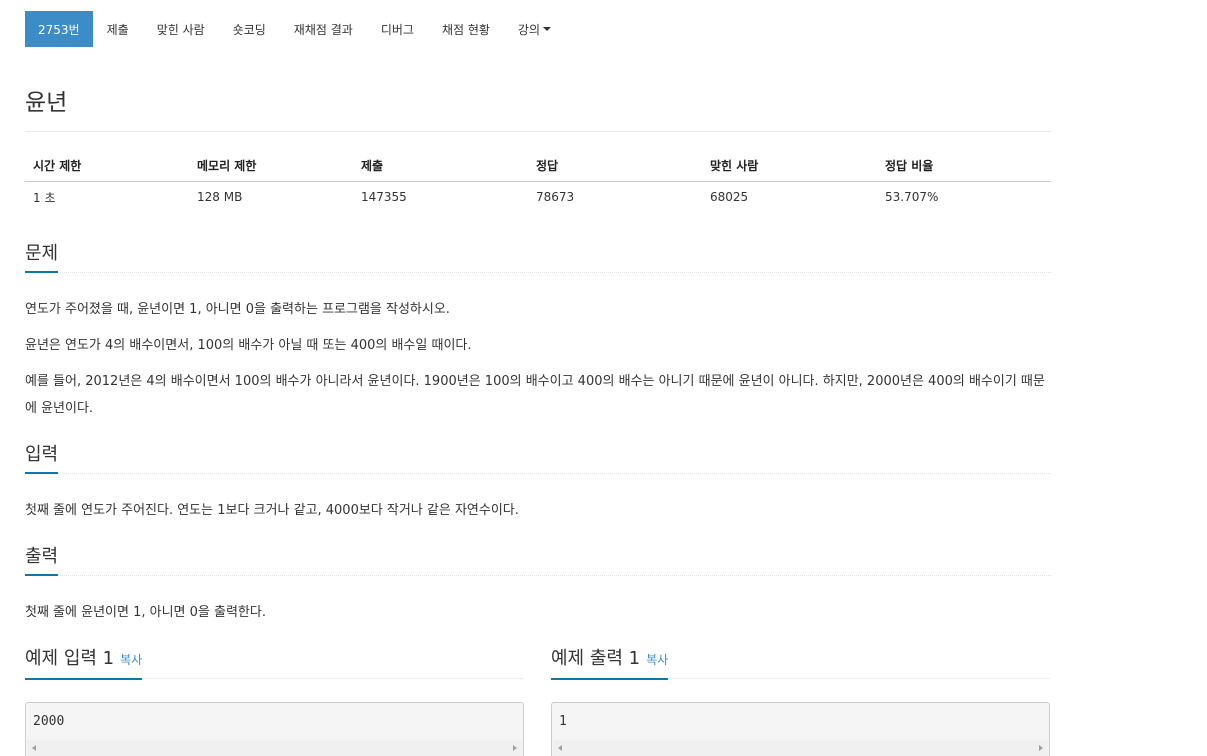 The image size is (1207, 756). I want to click on header-time-limit: 시간 제한, so click(107, 166).